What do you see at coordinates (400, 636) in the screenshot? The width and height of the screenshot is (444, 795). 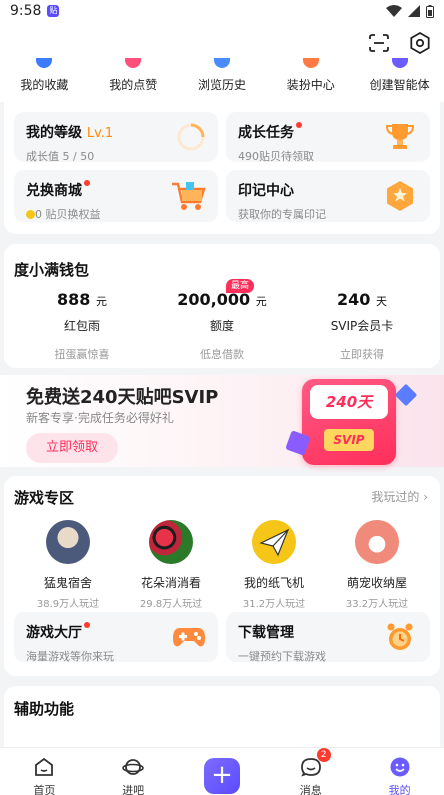 I see `alarm-clock-icon` at bounding box center [400, 636].